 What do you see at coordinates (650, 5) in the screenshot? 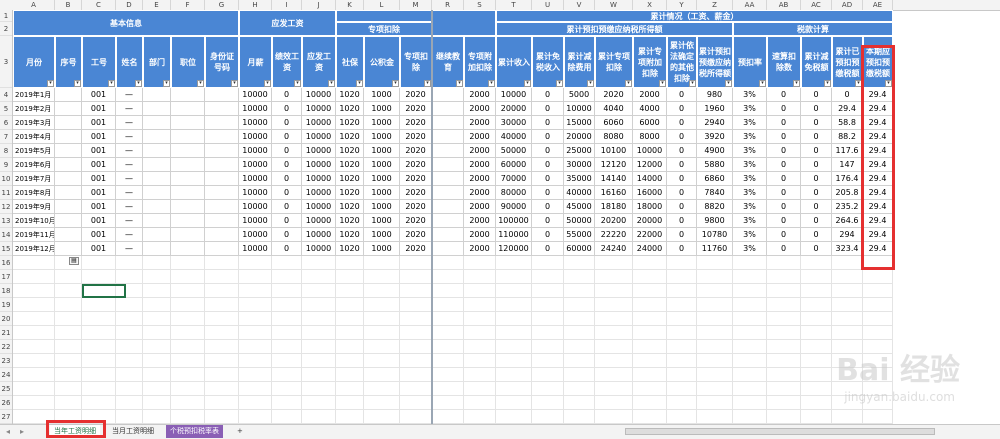
I see `column-letter: X` at bounding box center [650, 5].